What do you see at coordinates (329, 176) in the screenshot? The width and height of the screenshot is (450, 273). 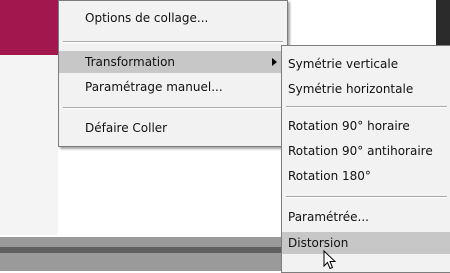 I see `menu-item-label: Rotation 180°` at bounding box center [329, 176].